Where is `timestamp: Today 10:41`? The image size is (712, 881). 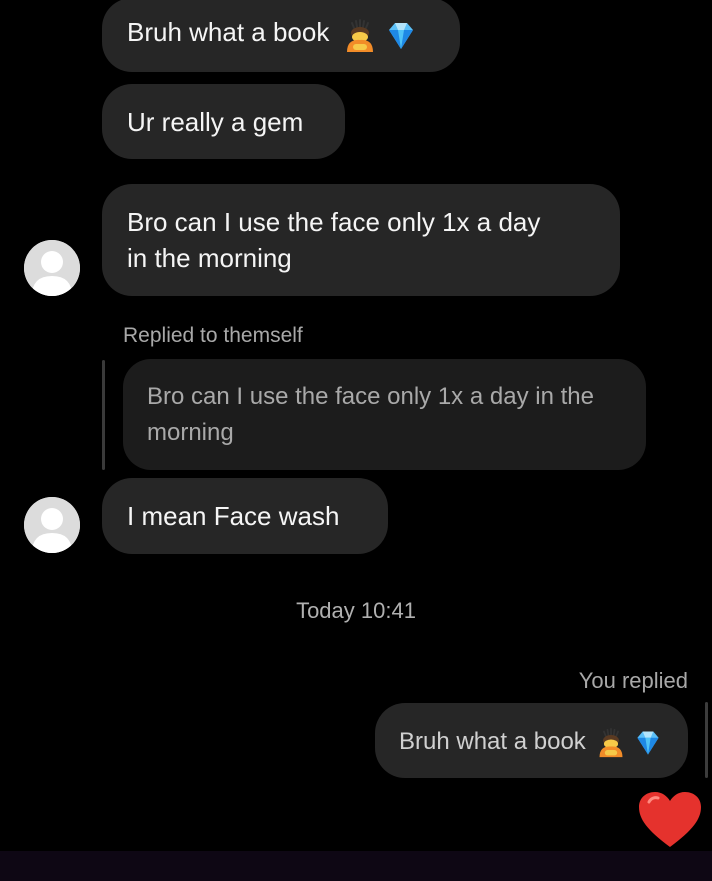
timestamp: Today 10:41 is located at coordinates (356, 610).